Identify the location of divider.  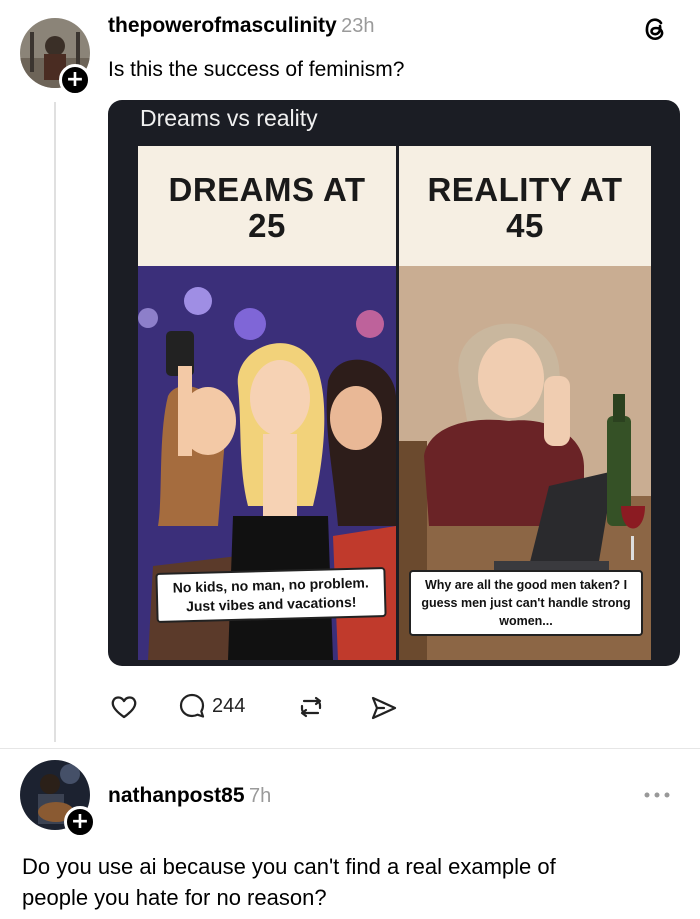
(350, 748).